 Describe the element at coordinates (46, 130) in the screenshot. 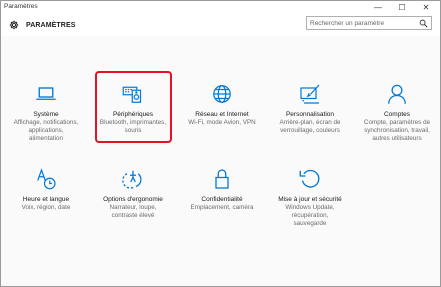

I see `category-desc: applications,` at that location.